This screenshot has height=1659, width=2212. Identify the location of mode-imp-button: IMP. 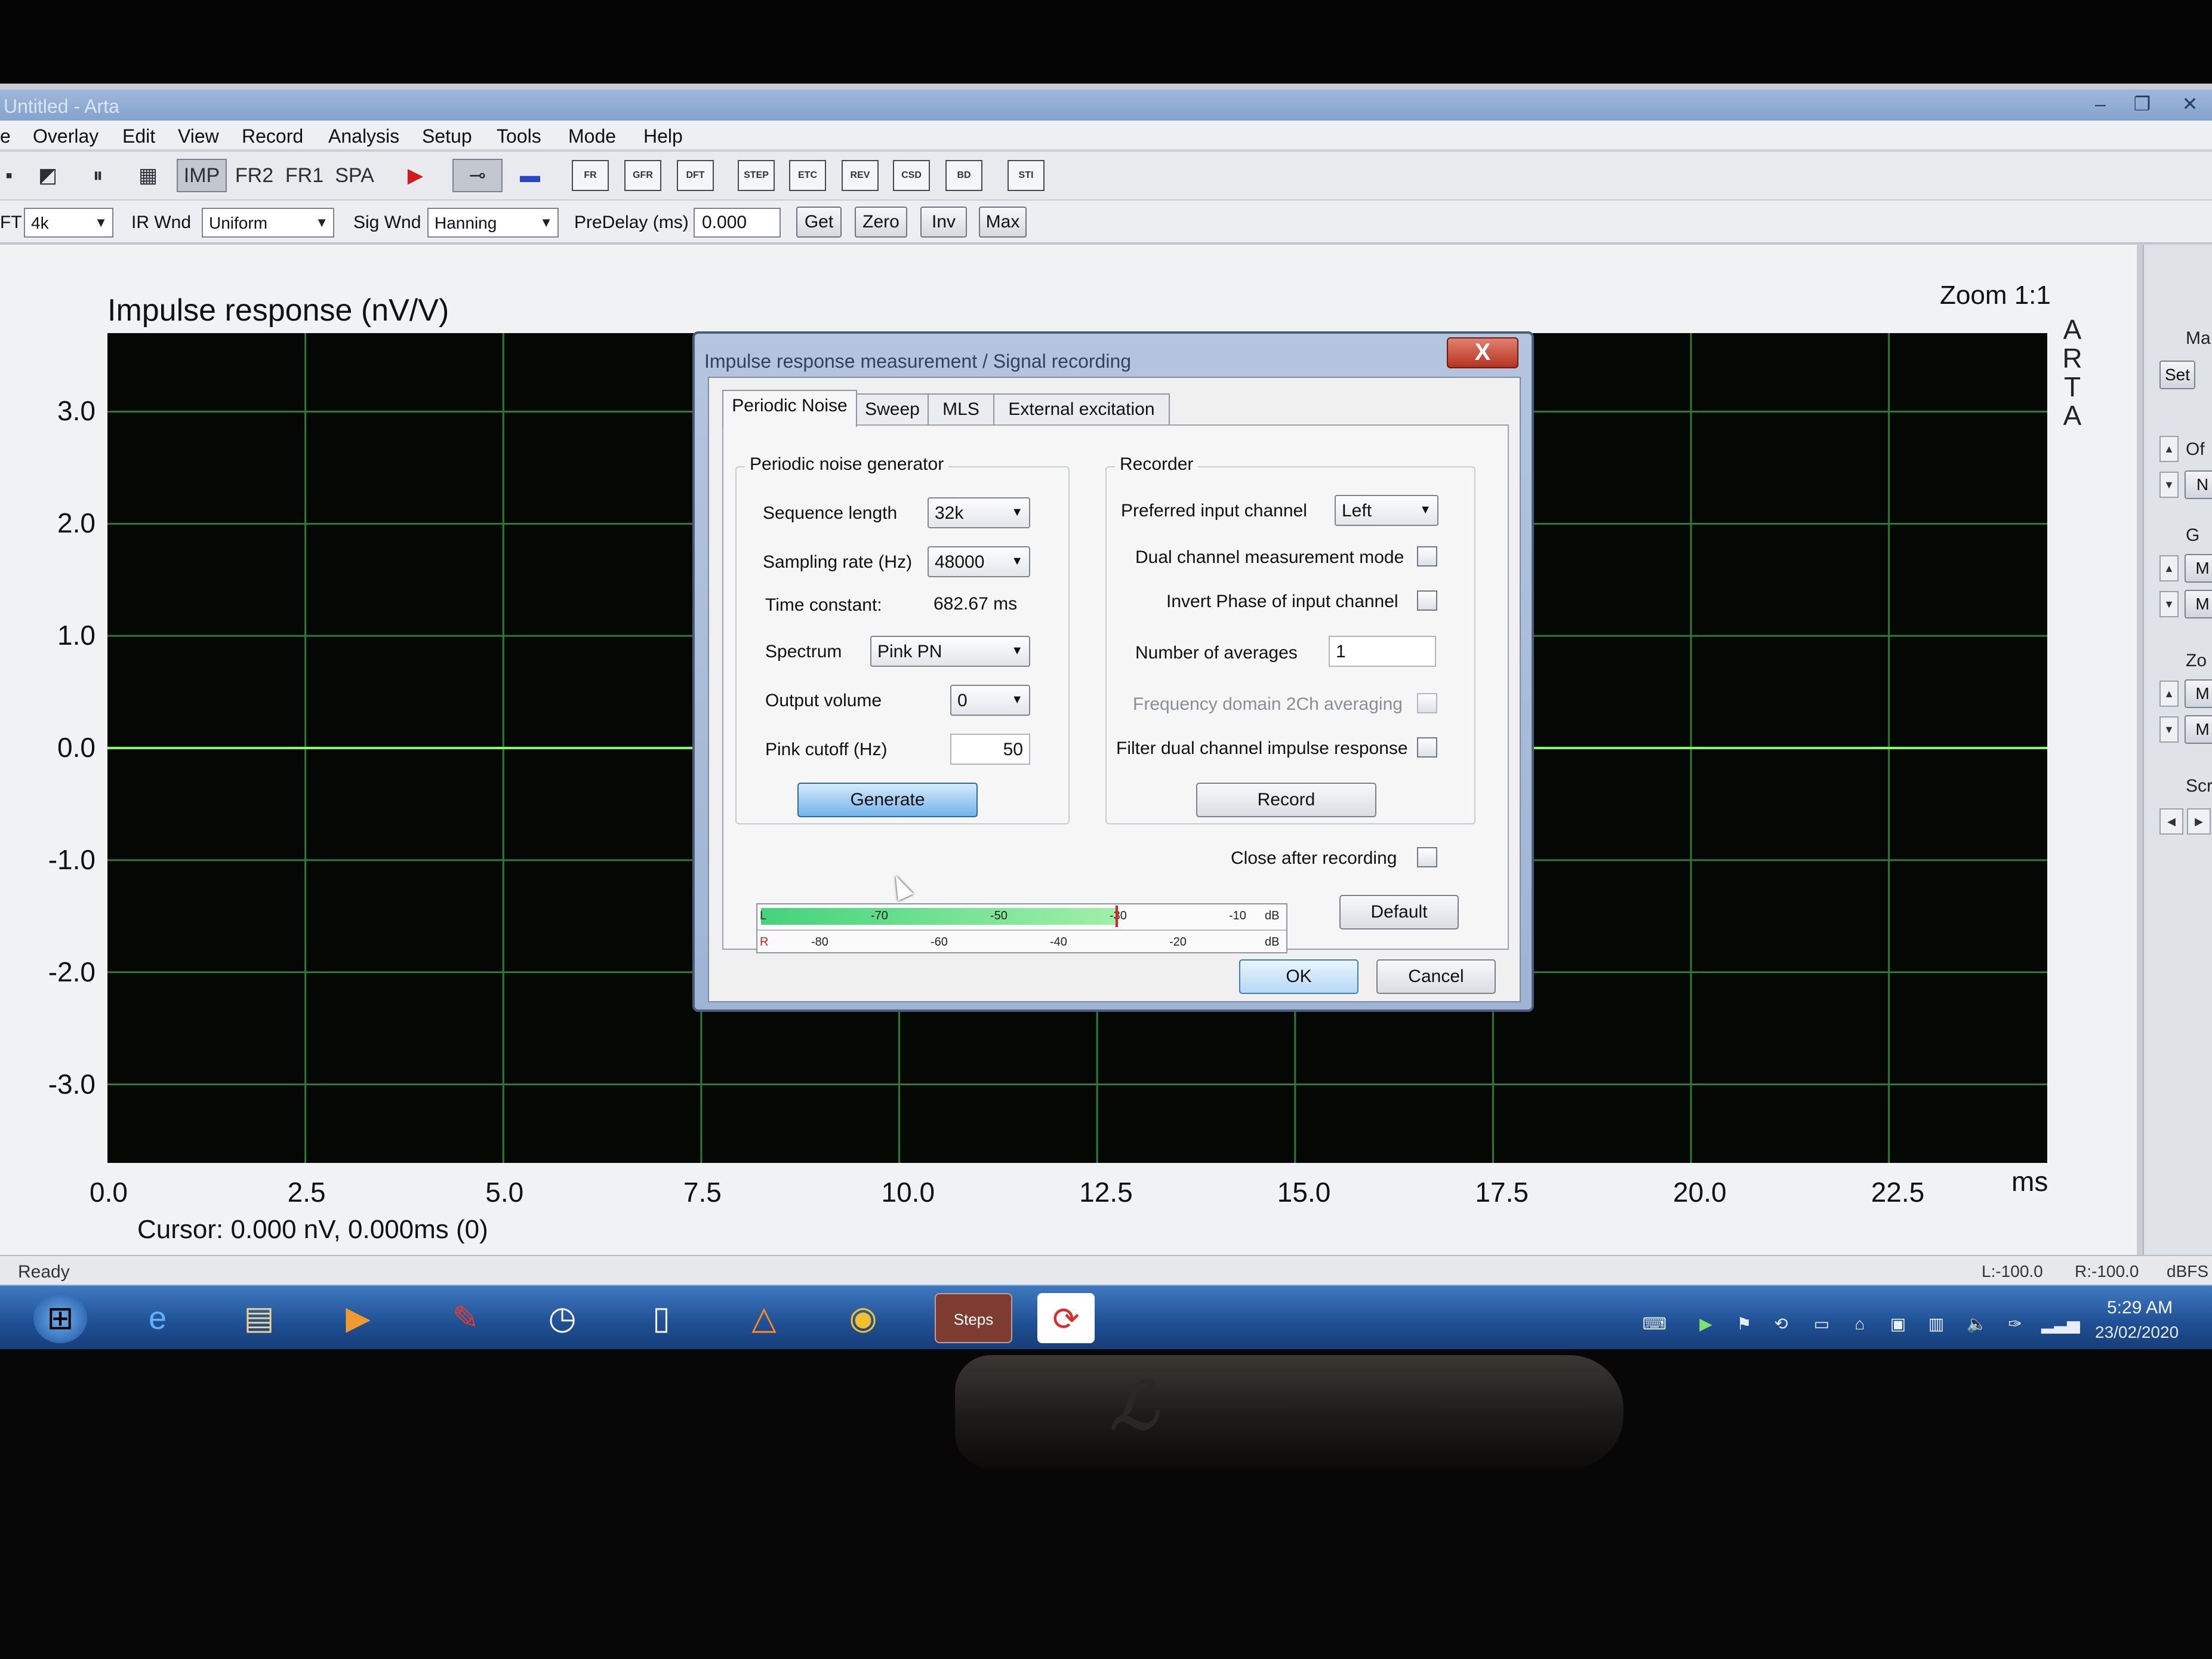
(202, 175).